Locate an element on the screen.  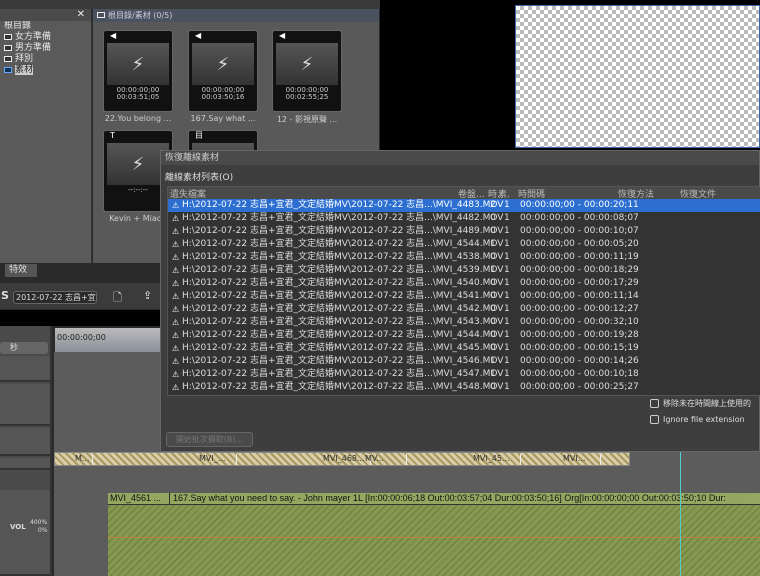
ignore-extension-checkbox is located at coordinates (654, 419).